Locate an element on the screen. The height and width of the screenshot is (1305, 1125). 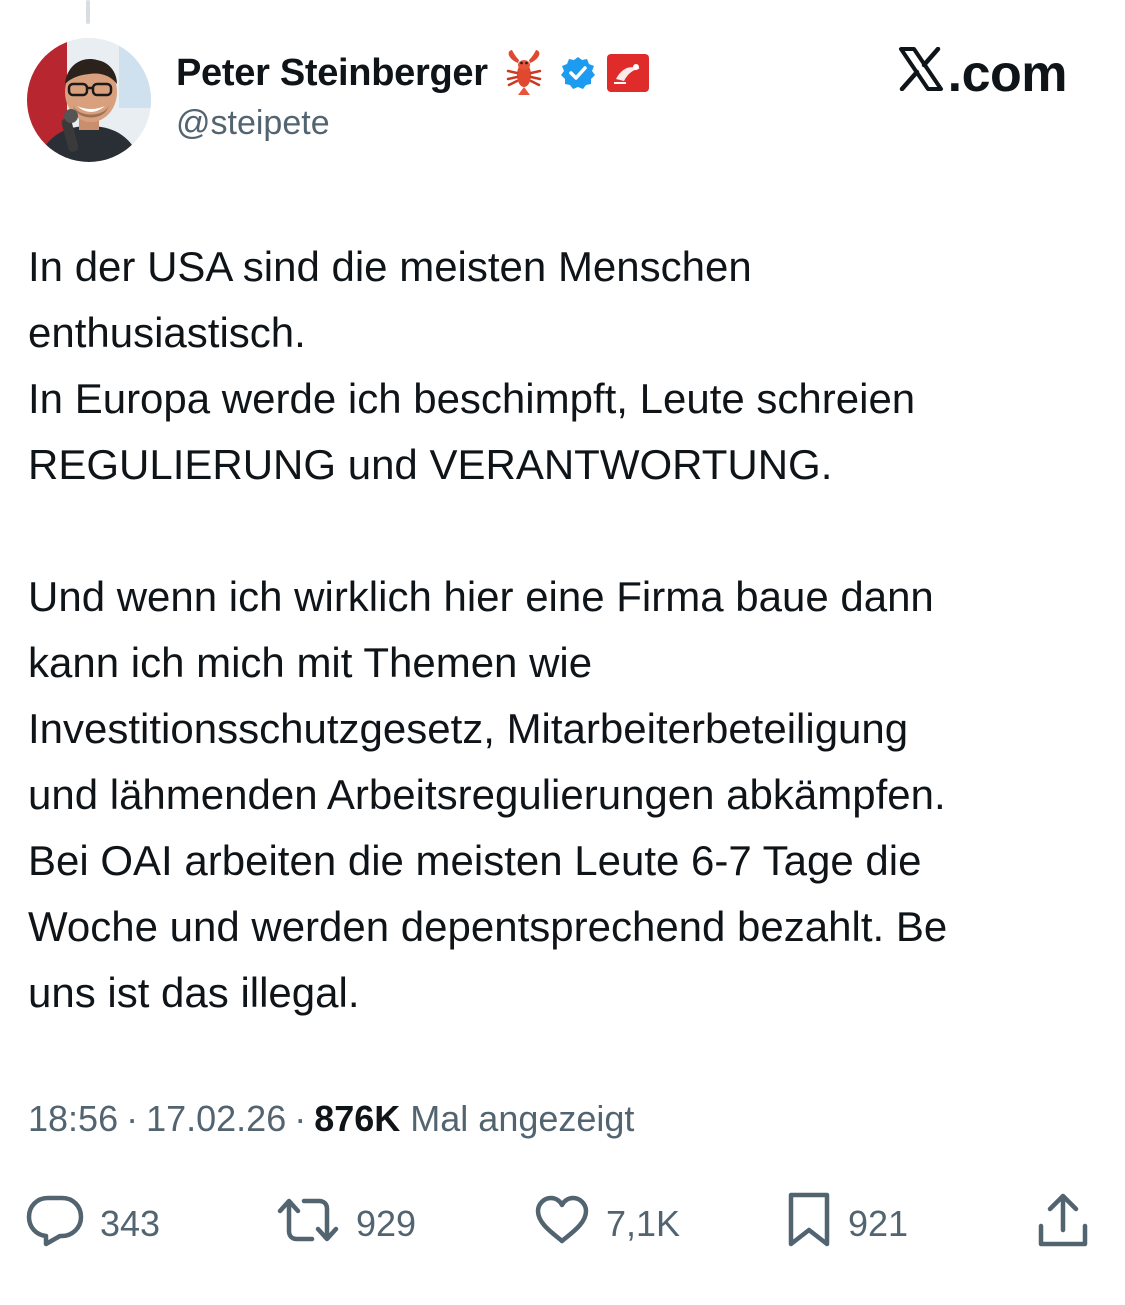
avatar-photo is located at coordinates (89, 100).